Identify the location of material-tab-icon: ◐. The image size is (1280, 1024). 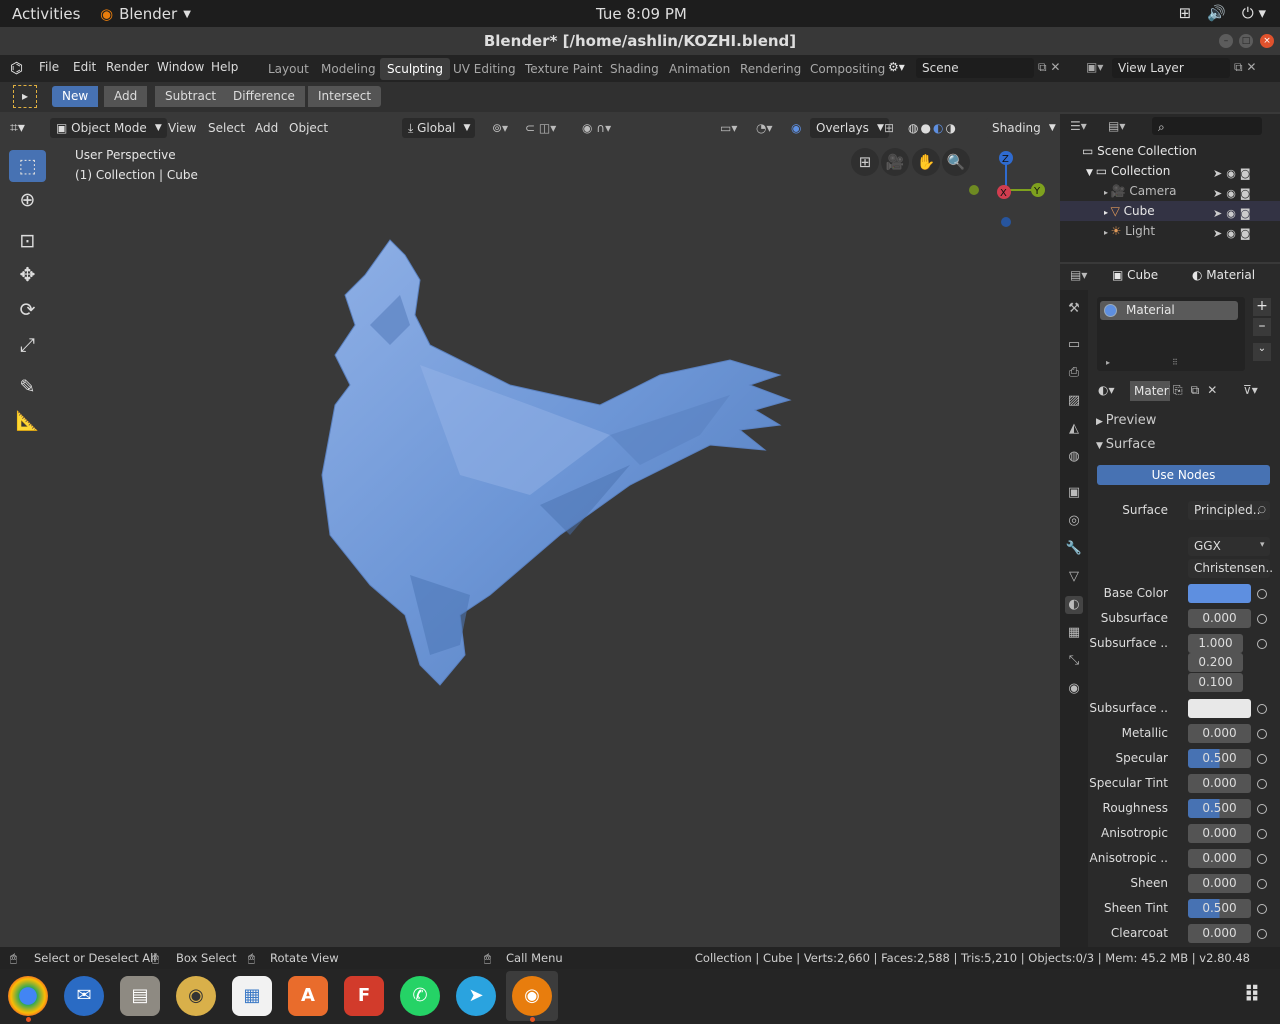
(1074, 605).